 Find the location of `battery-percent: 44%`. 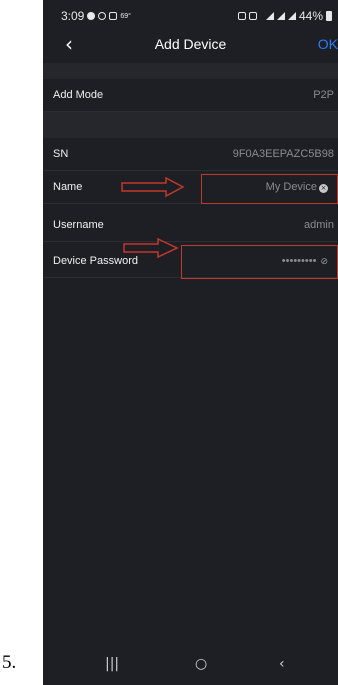

battery-percent: 44% is located at coordinates (310, 16).